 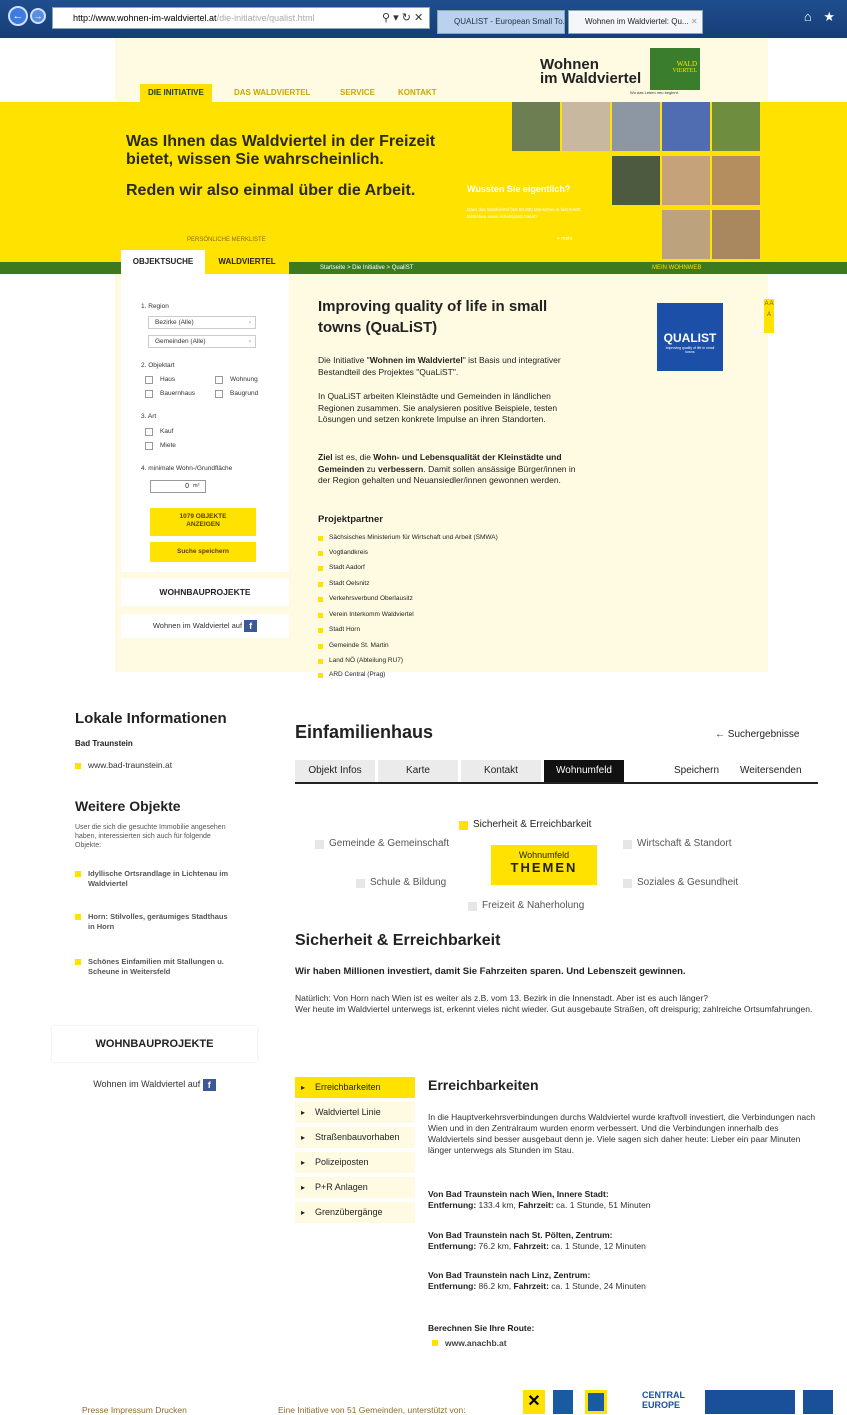 I want to click on logo-line2: im Waldviertel, so click(x=590, y=78).